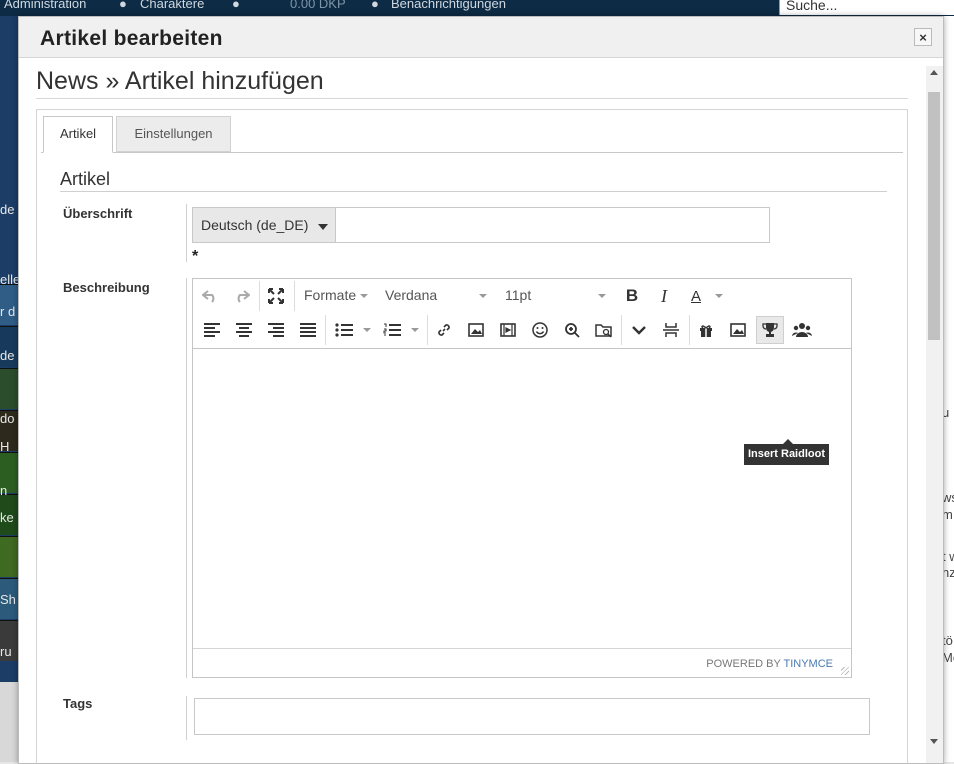 The height and width of the screenshot is (764, 954). Describe the element at coordinates (604, 330) in the screenshot. I see `file-manager-icon` at that location.